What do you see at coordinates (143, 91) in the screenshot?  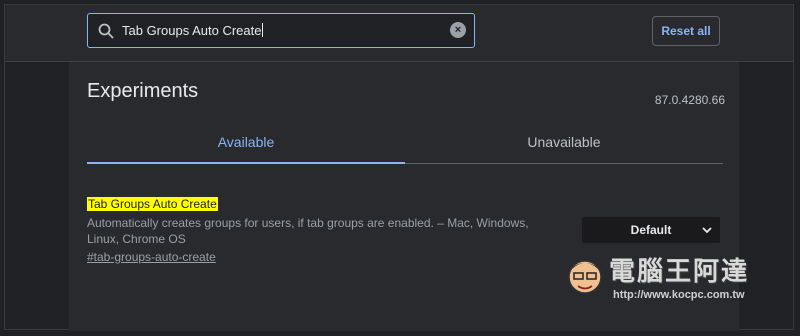 I see `page-title: Experiments` at bounding box center [143, 91].